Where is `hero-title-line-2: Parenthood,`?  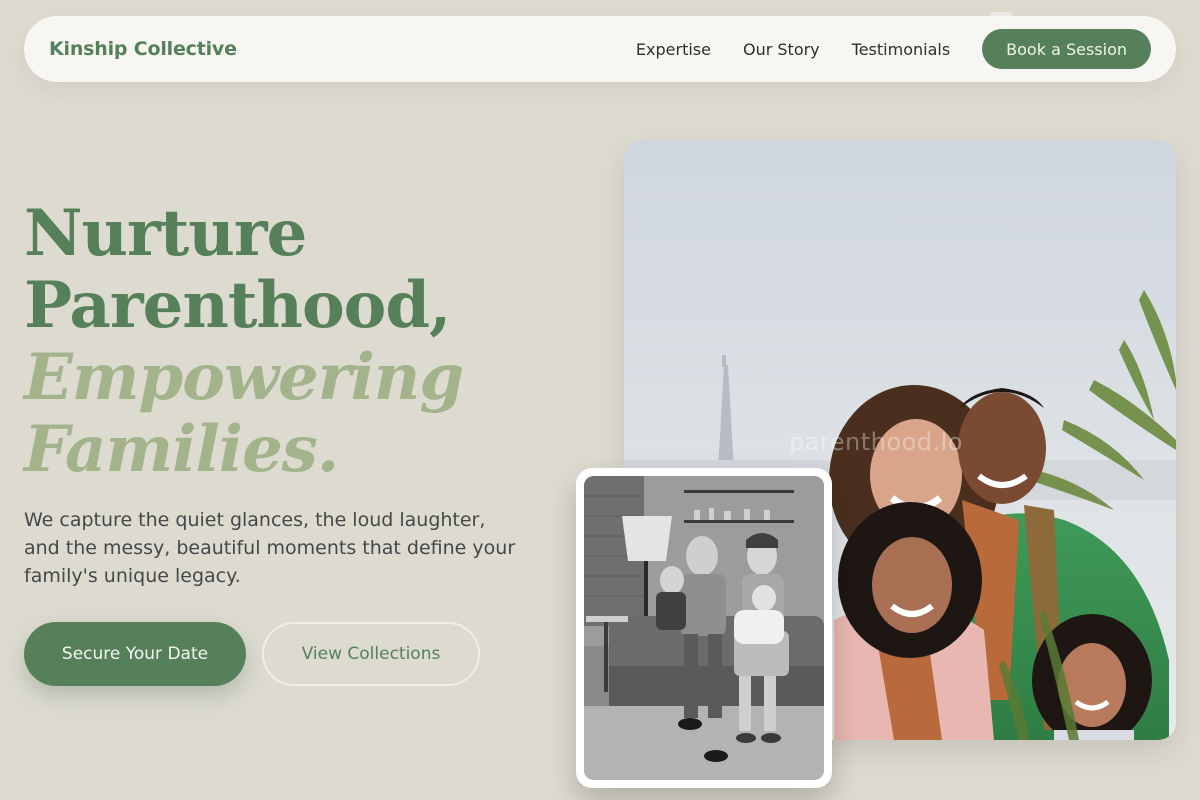 hero-title-line-2: Parenthood, is located at coordinates (237, 305).